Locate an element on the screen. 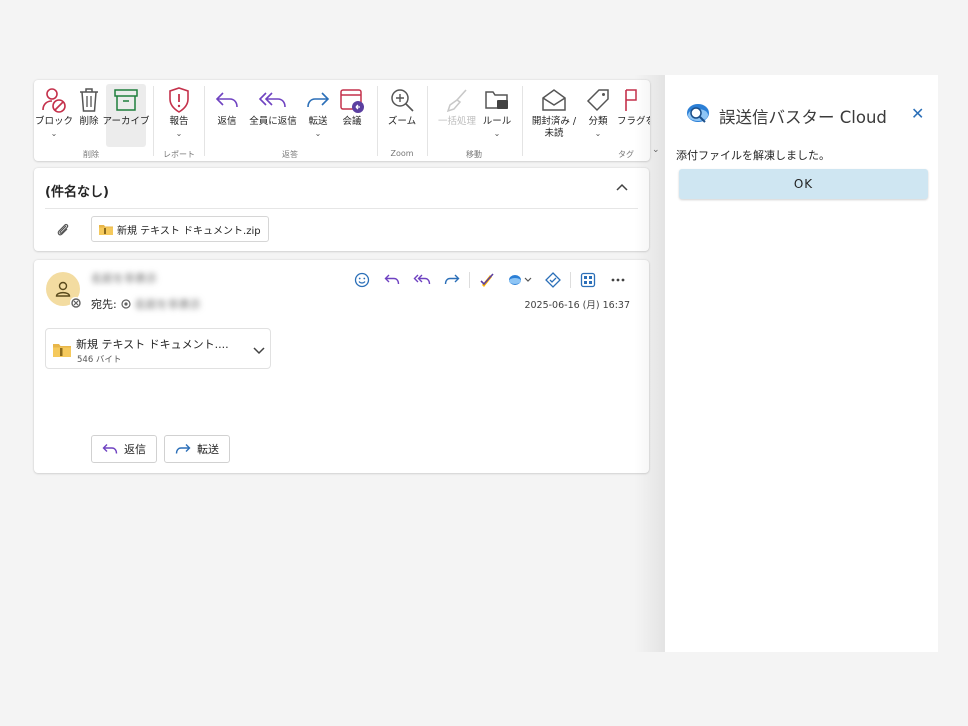 The image size is (968, 726). delete-button: 削除 is located at coordinates (89, 116).